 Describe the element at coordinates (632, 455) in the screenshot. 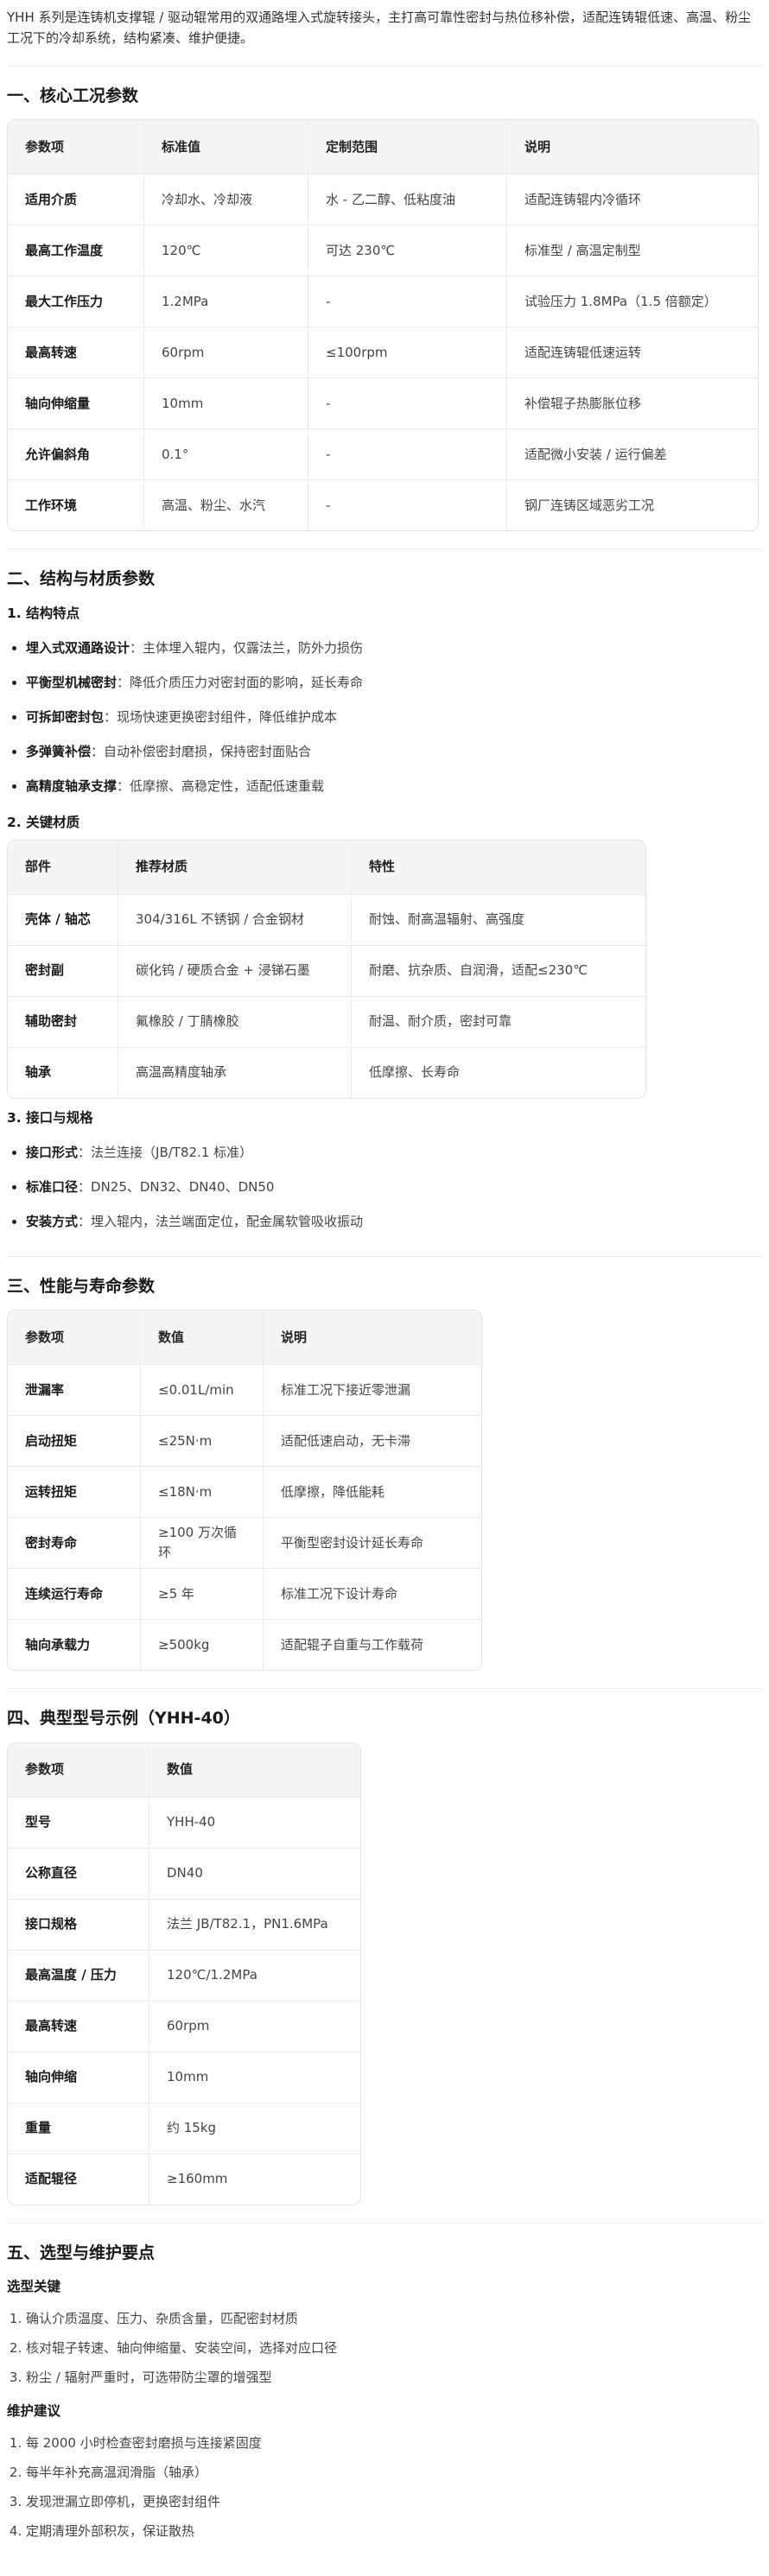

I see `table-cell: 适配微小安装 / 运行偏差` at that location.